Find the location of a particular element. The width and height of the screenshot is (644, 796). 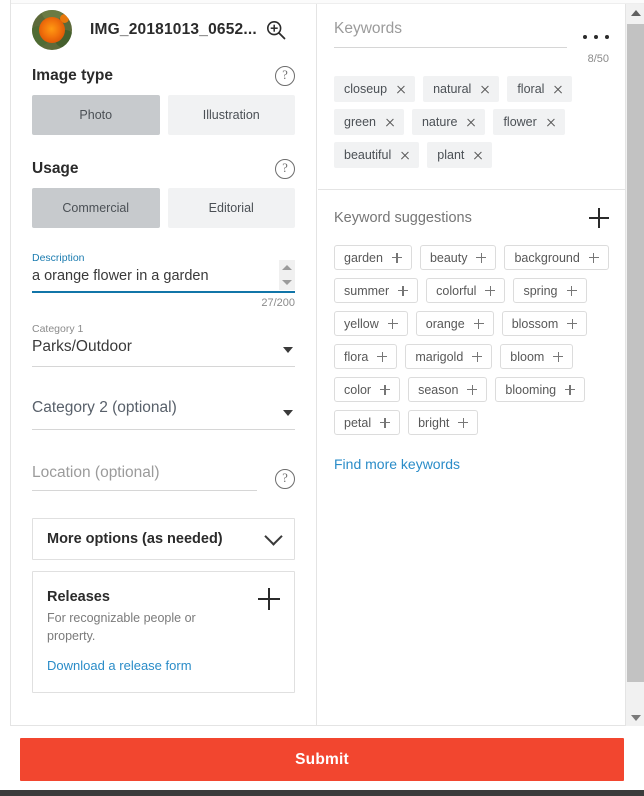

suggestion-chip: petal is located at coordinates (367, 422).